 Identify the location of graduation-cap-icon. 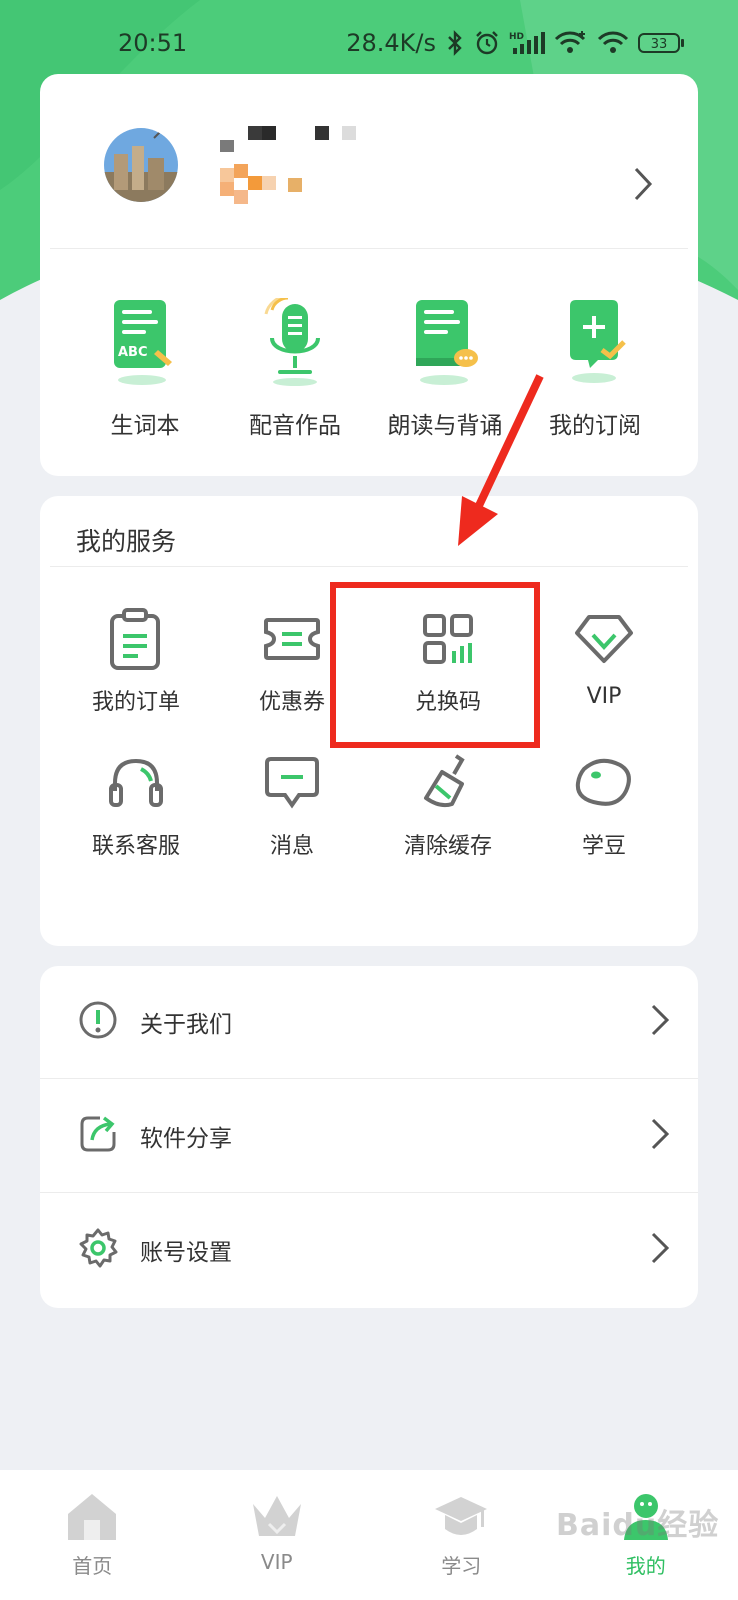
(461, 1516).